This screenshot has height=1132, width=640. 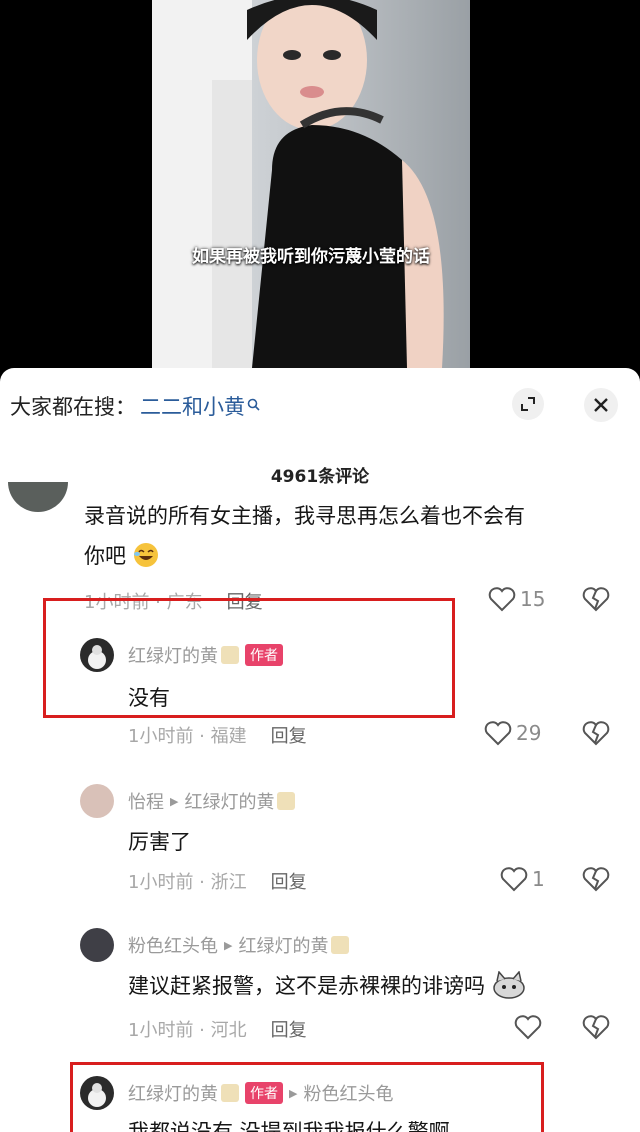 What do you see at coordinates (289, 1126) in the screenshot?
I see `comment-text: 我都说没有 没提到我我报什么警啊` at bounding box center [289, 1126].